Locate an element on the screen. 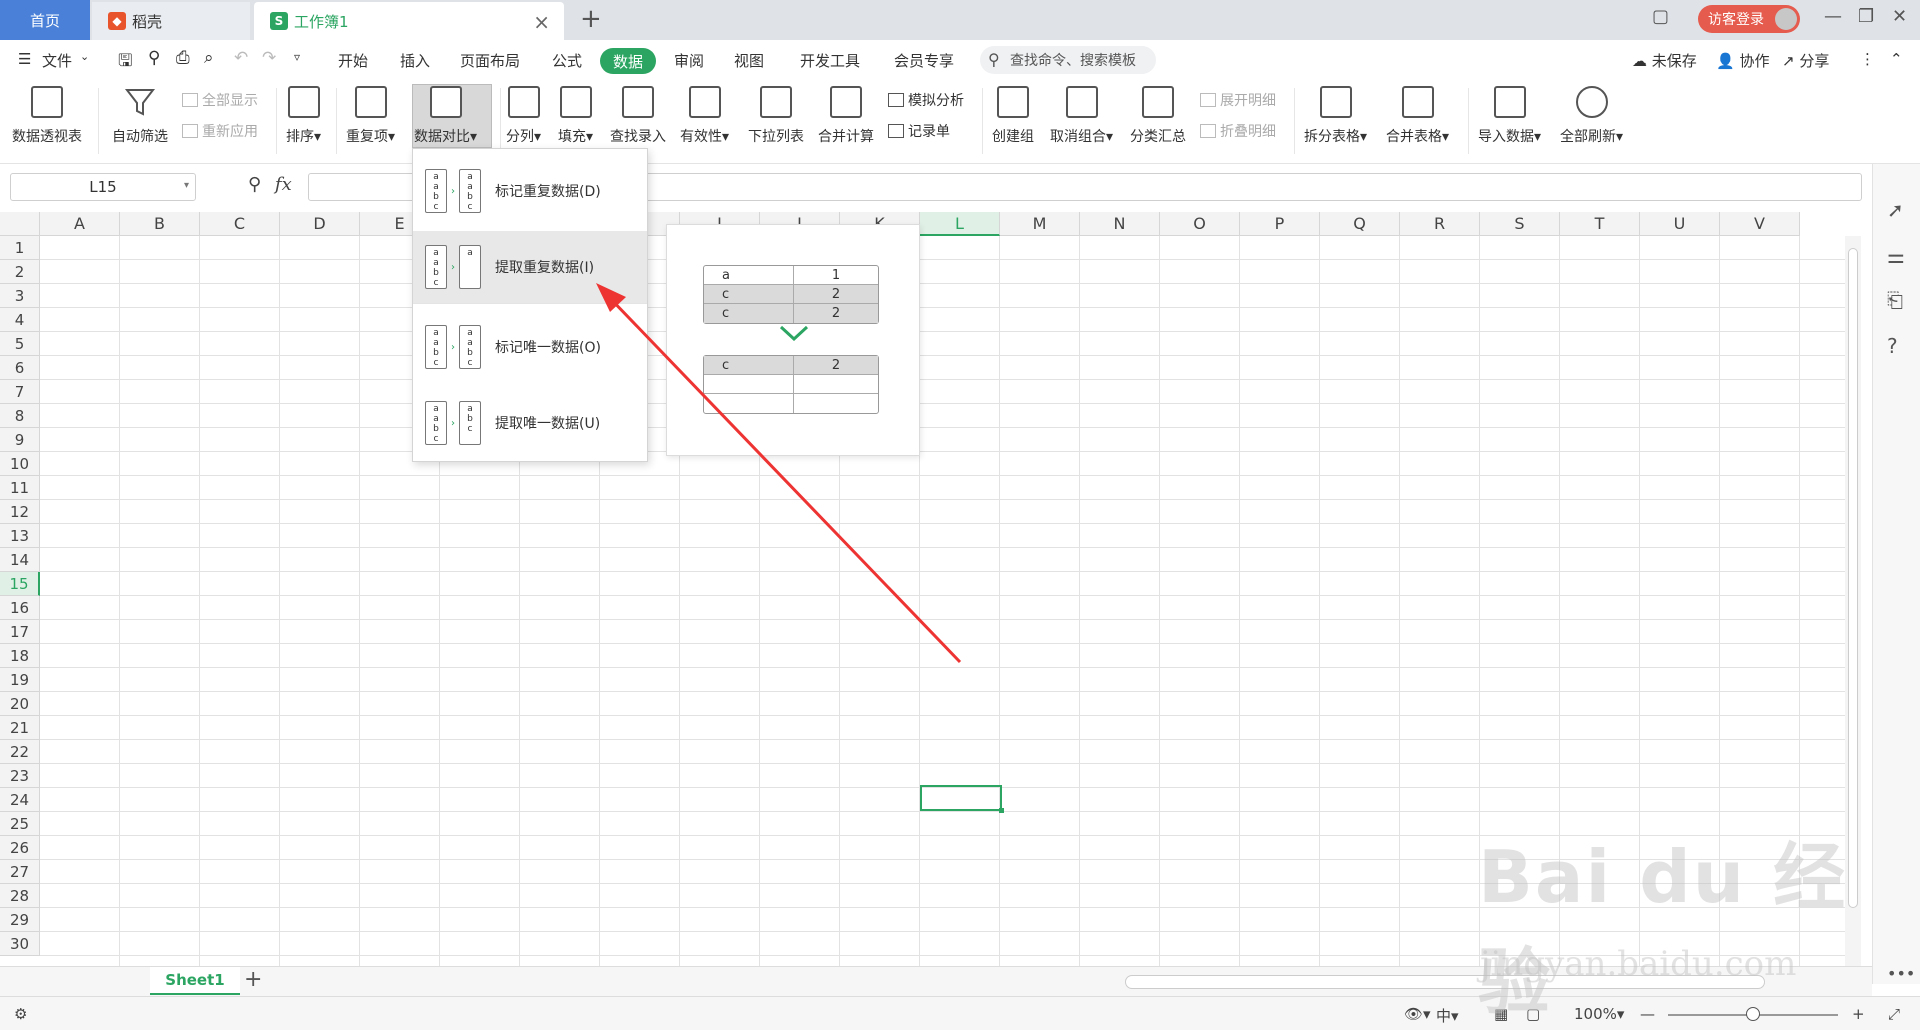  hamburger-icon: ☰ is located at coordinates (24, 59).